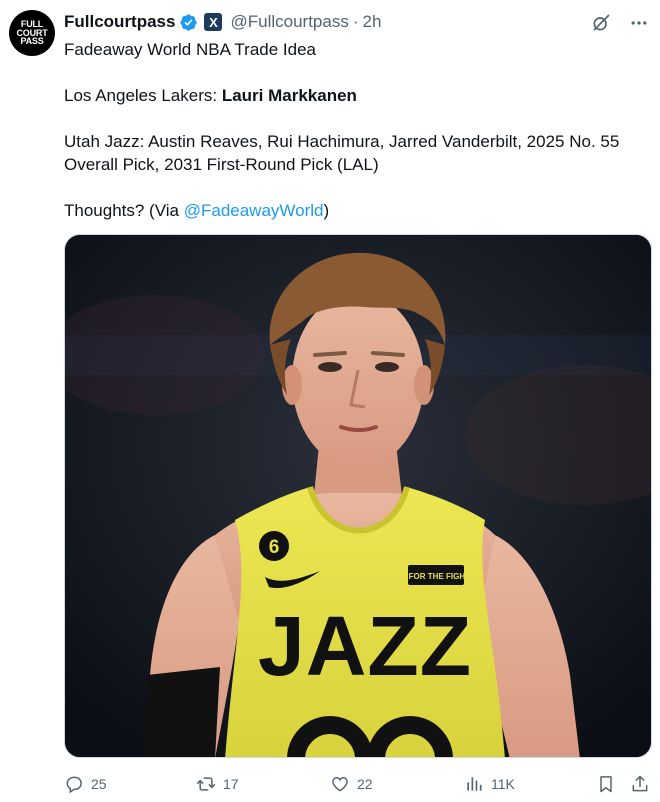 Image resolution: width=660 pixels, height=802 pixels. Describe the element at coordinates (354, 210) in the screenshot. I see `post-line-thoughts: Thoughts? (Via @FadeawayWorld)` at that location.